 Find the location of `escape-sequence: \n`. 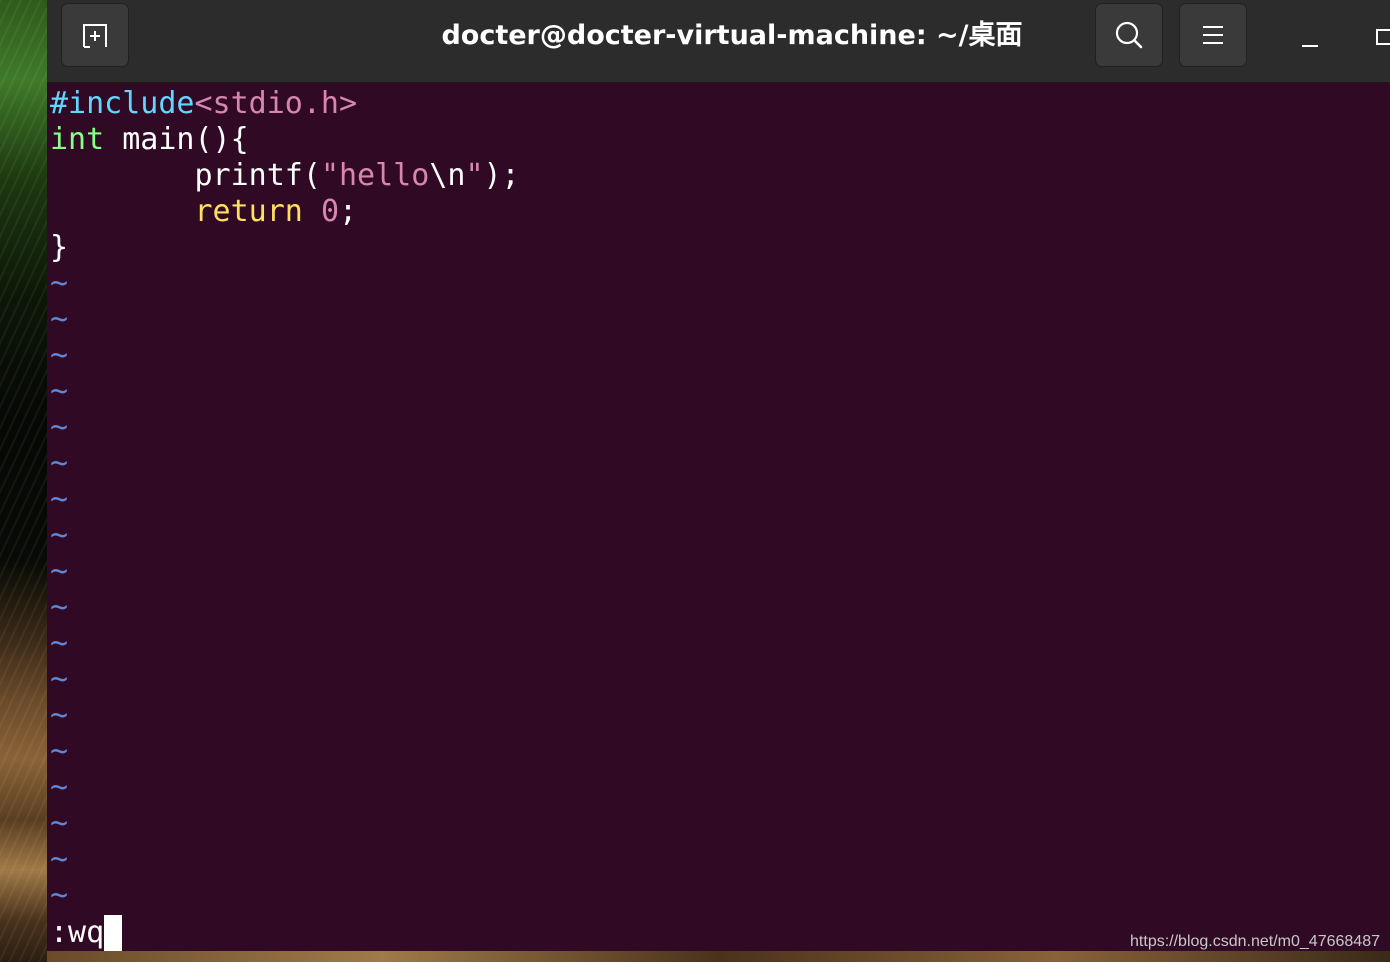

escape-sequence: \n is located at coordinates (447, 175).